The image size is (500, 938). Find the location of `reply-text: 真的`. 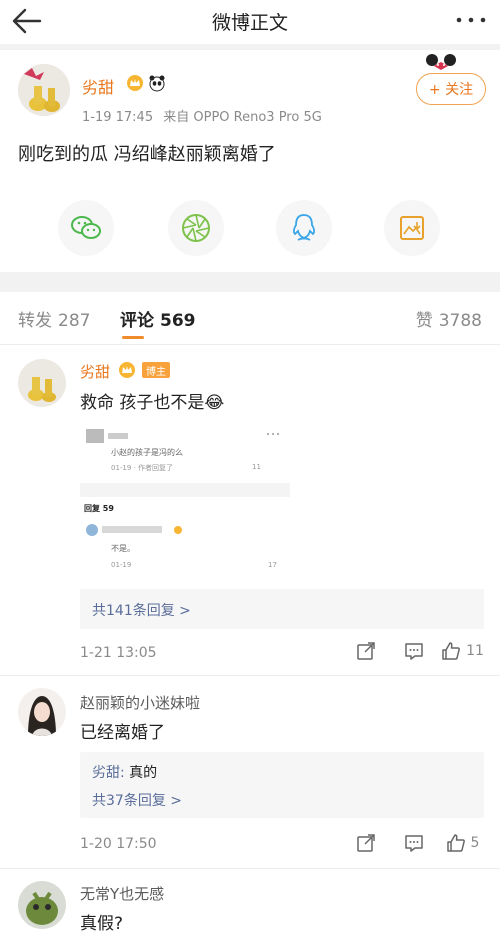

reply-text: 真的 is located at coordinates (143, 773).